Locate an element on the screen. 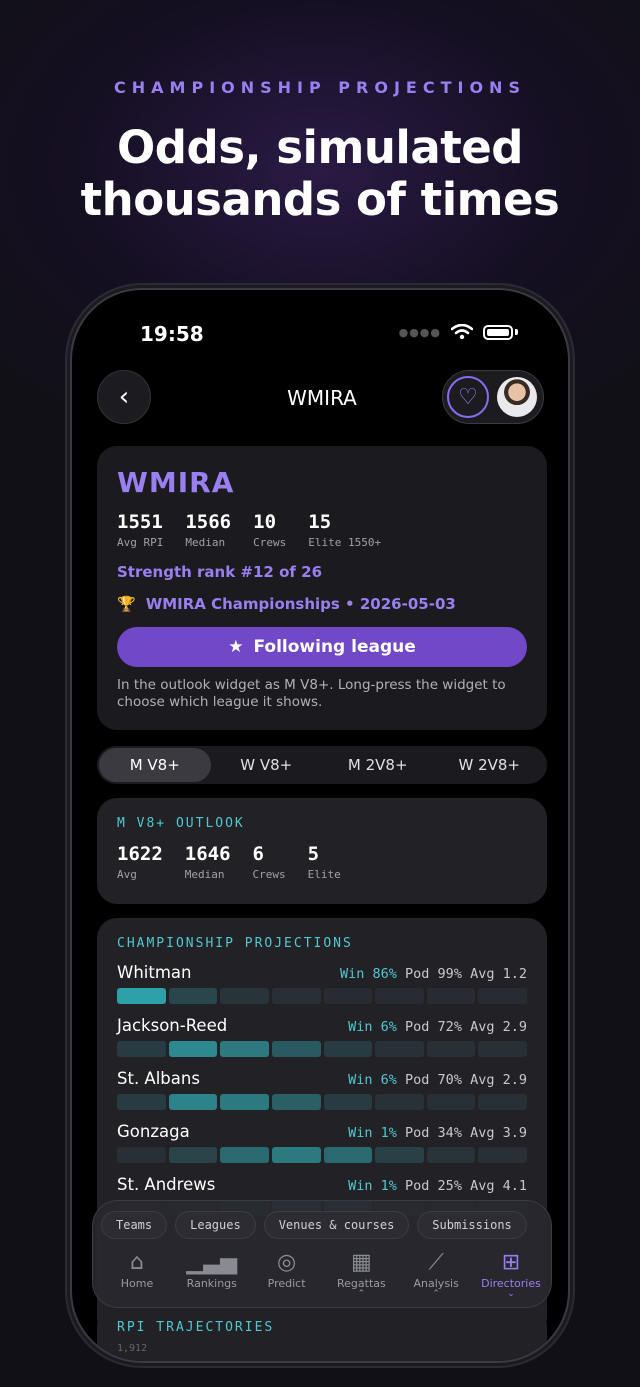 The image size is (640, 1387). star-icon: ★ is located at coordinates (236, 647).